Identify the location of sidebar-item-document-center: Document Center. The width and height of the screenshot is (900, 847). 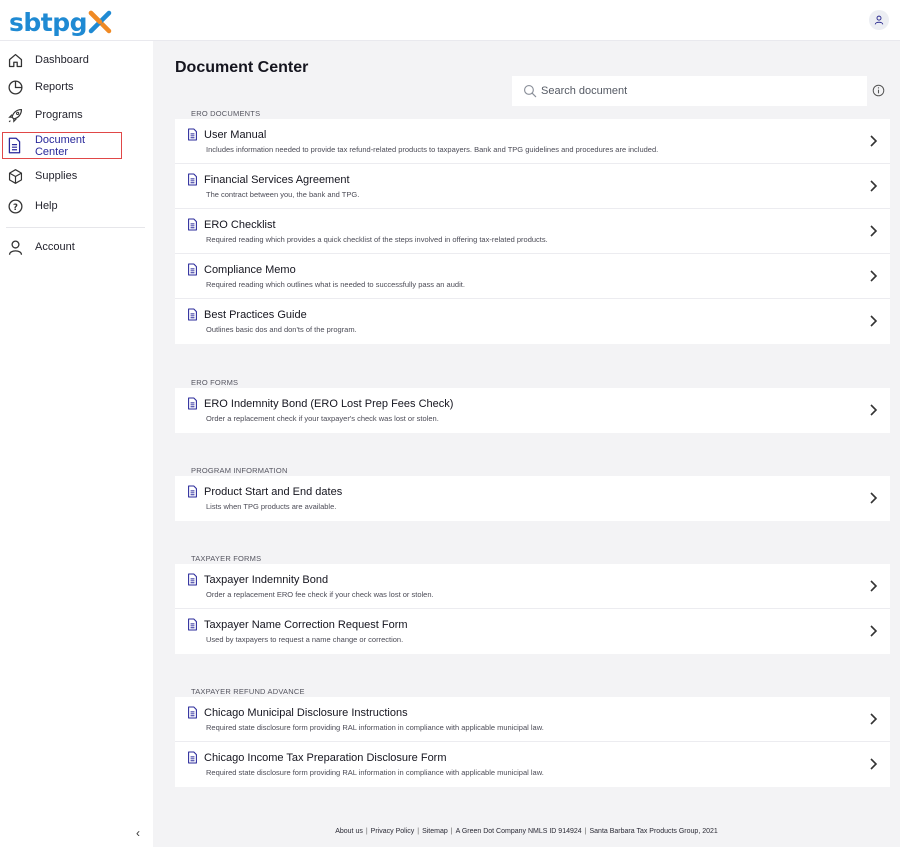
(62, 145).